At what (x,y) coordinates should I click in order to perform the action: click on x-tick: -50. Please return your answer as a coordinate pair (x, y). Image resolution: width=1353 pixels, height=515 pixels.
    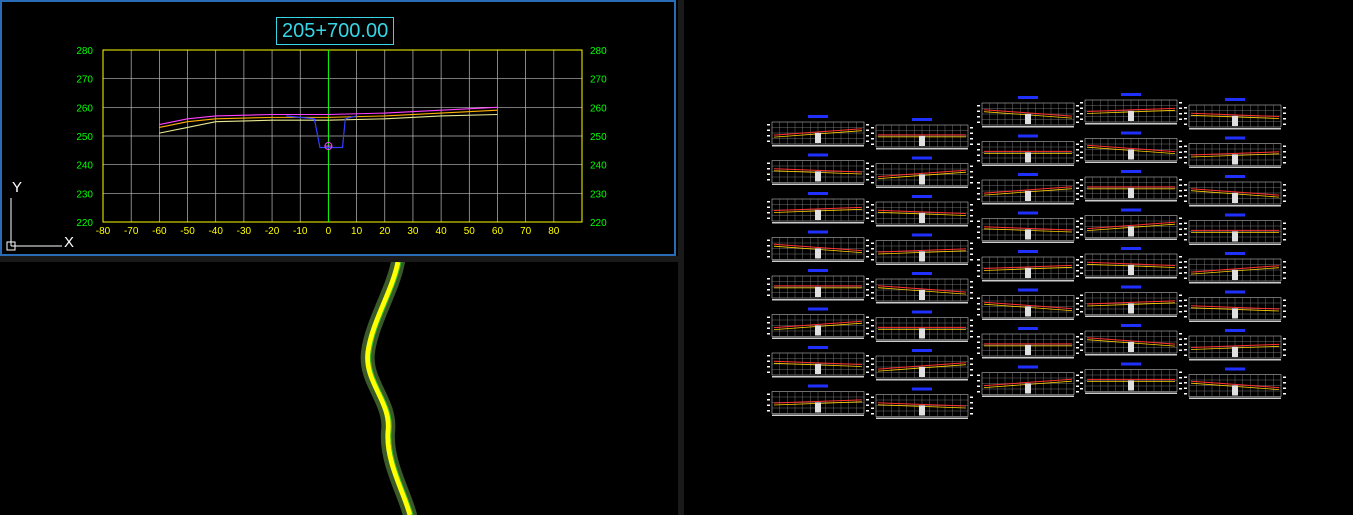
    Looking at the image, I should click on (187, 231).